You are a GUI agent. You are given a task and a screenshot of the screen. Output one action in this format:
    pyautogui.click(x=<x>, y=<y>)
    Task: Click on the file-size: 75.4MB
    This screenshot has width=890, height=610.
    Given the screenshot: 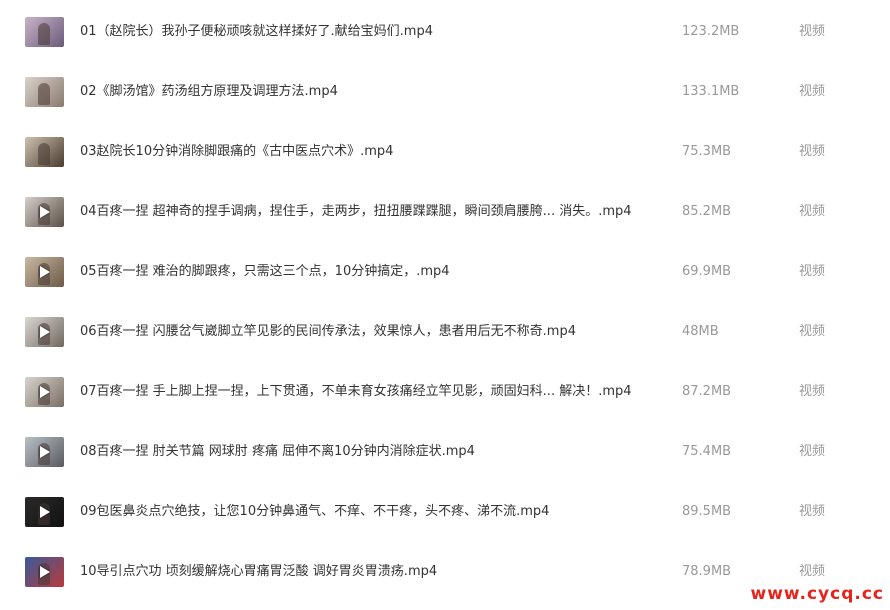 What is the action you would take?
    pyautogui.click(x=707, y=451)
    